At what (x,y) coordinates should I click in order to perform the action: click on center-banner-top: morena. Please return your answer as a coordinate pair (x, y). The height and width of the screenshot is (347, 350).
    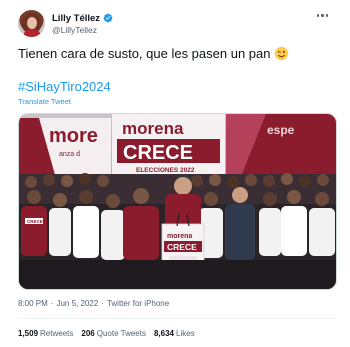
    Looking at the image, I should click on (153, 128).